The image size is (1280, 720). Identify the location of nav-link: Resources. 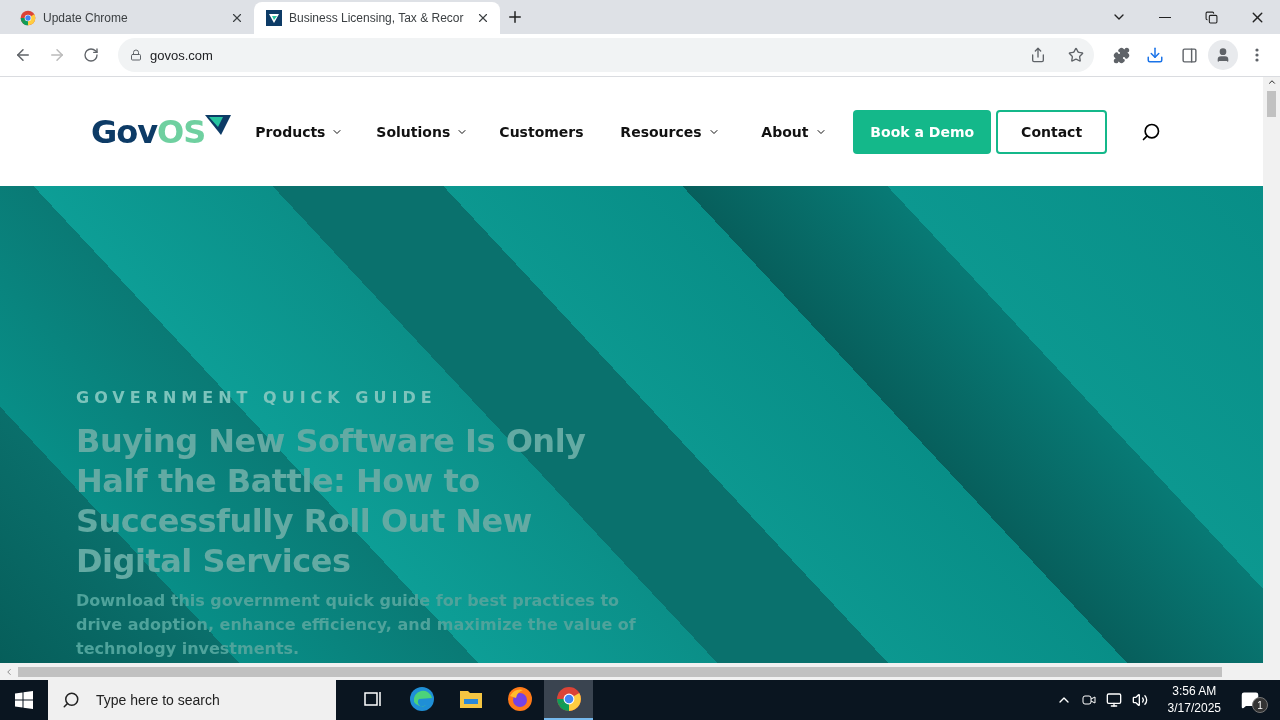
(691, 131).